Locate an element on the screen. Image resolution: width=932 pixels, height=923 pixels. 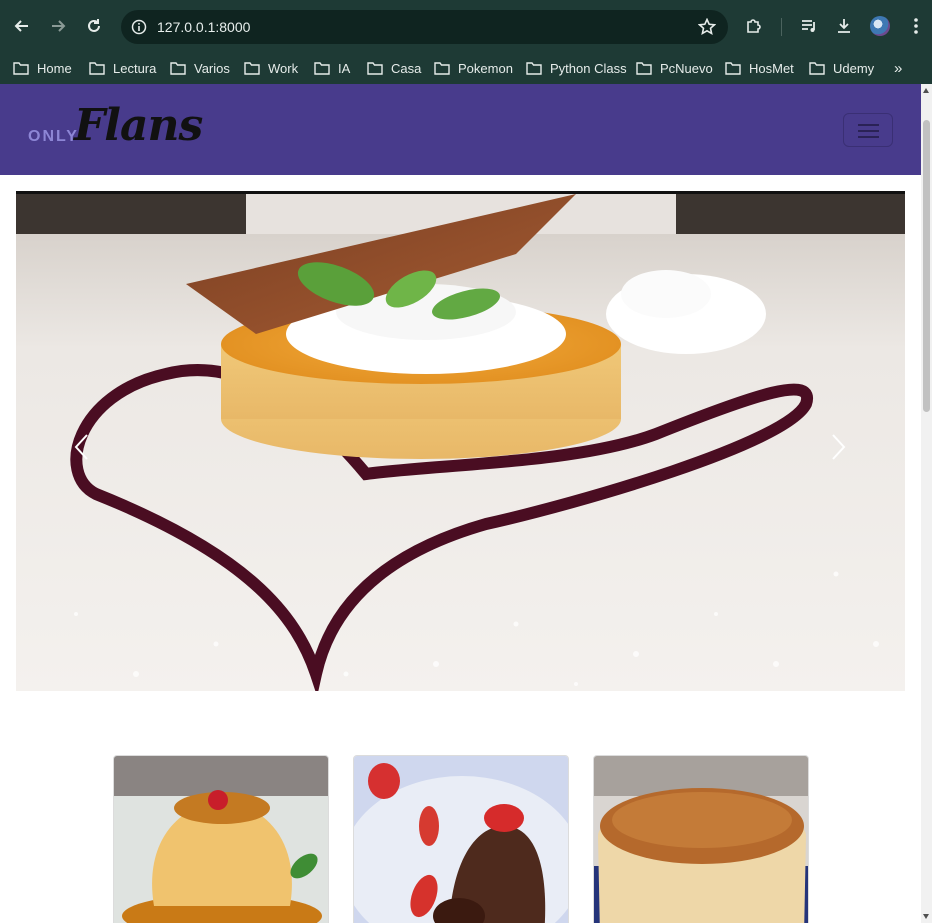
chevron-left-icon is located at coordinates (81, 447).